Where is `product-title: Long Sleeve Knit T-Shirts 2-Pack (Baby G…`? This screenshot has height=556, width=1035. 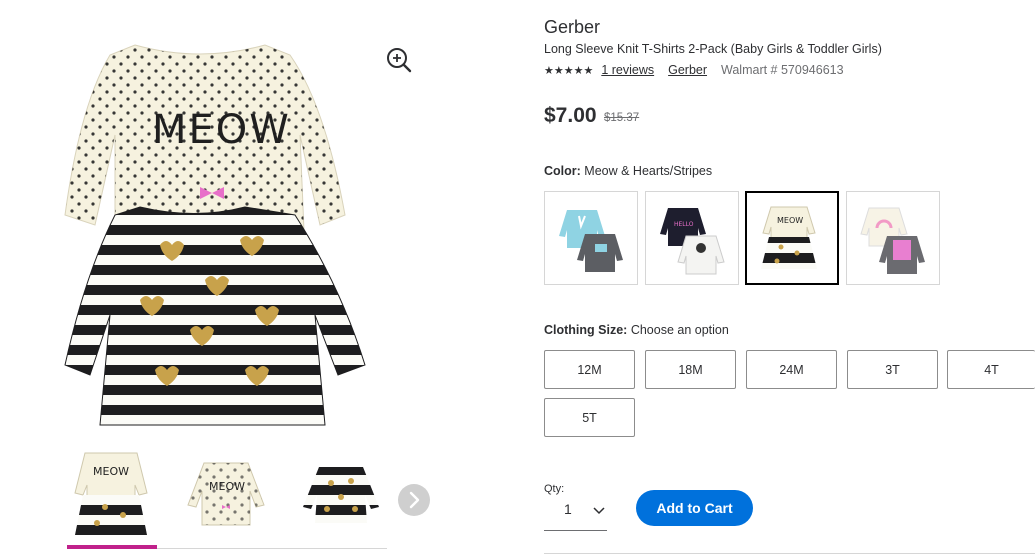
product-title: Long Sleeve Knit T-Shirts 2-Pack (Baby G… is located at coordinates (713, 49).